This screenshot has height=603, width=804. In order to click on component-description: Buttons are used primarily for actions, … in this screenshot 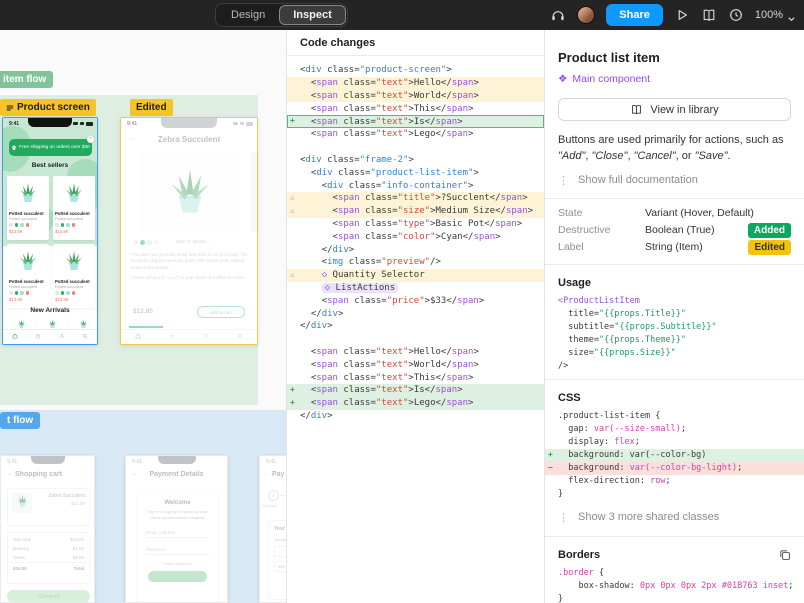, I will do `click(671, 148)`.